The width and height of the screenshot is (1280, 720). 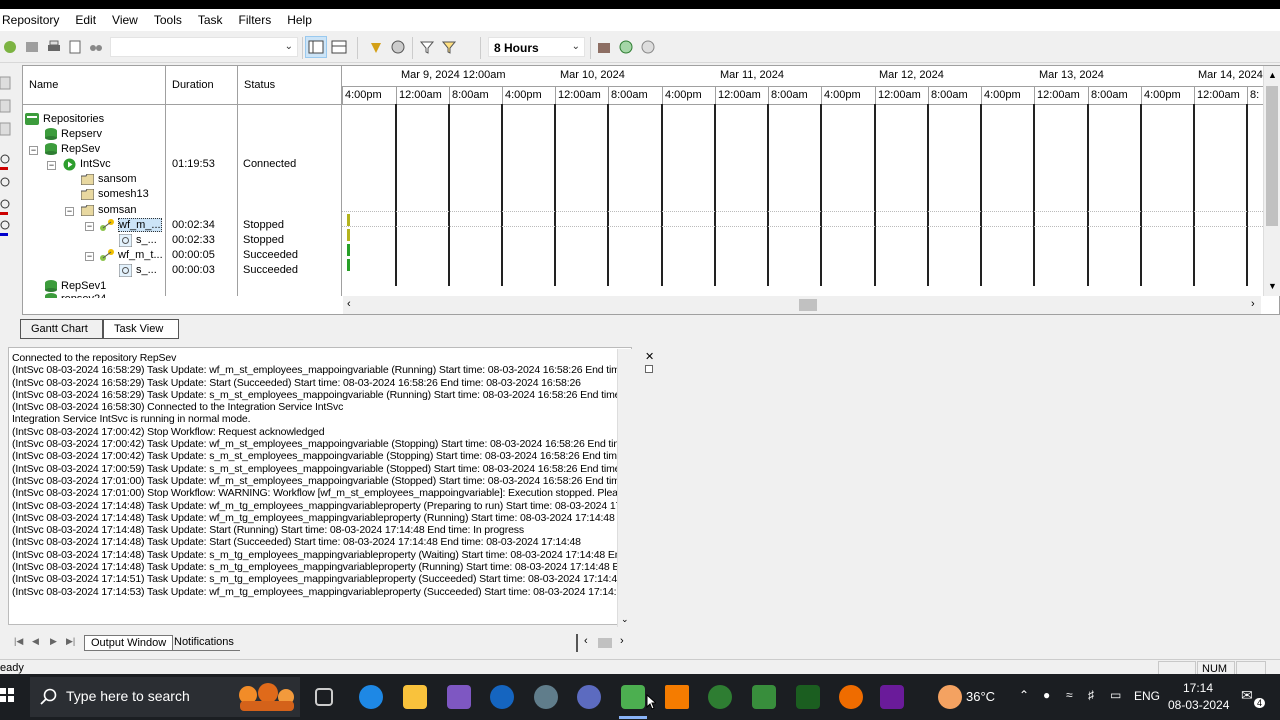 I want to click on chevron-down-icon: ⌄, so click(x=625, y=619).